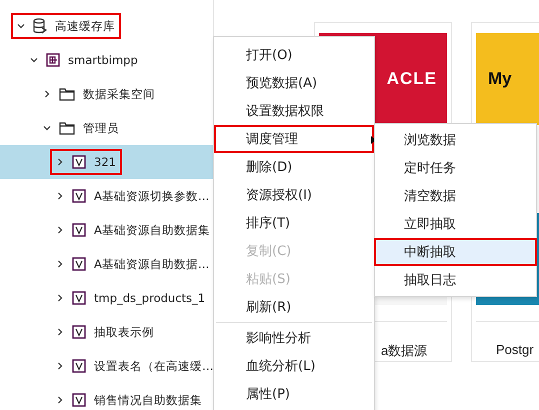  I want to click on tree-item-label: 抽取表示例, so click(124, 332).